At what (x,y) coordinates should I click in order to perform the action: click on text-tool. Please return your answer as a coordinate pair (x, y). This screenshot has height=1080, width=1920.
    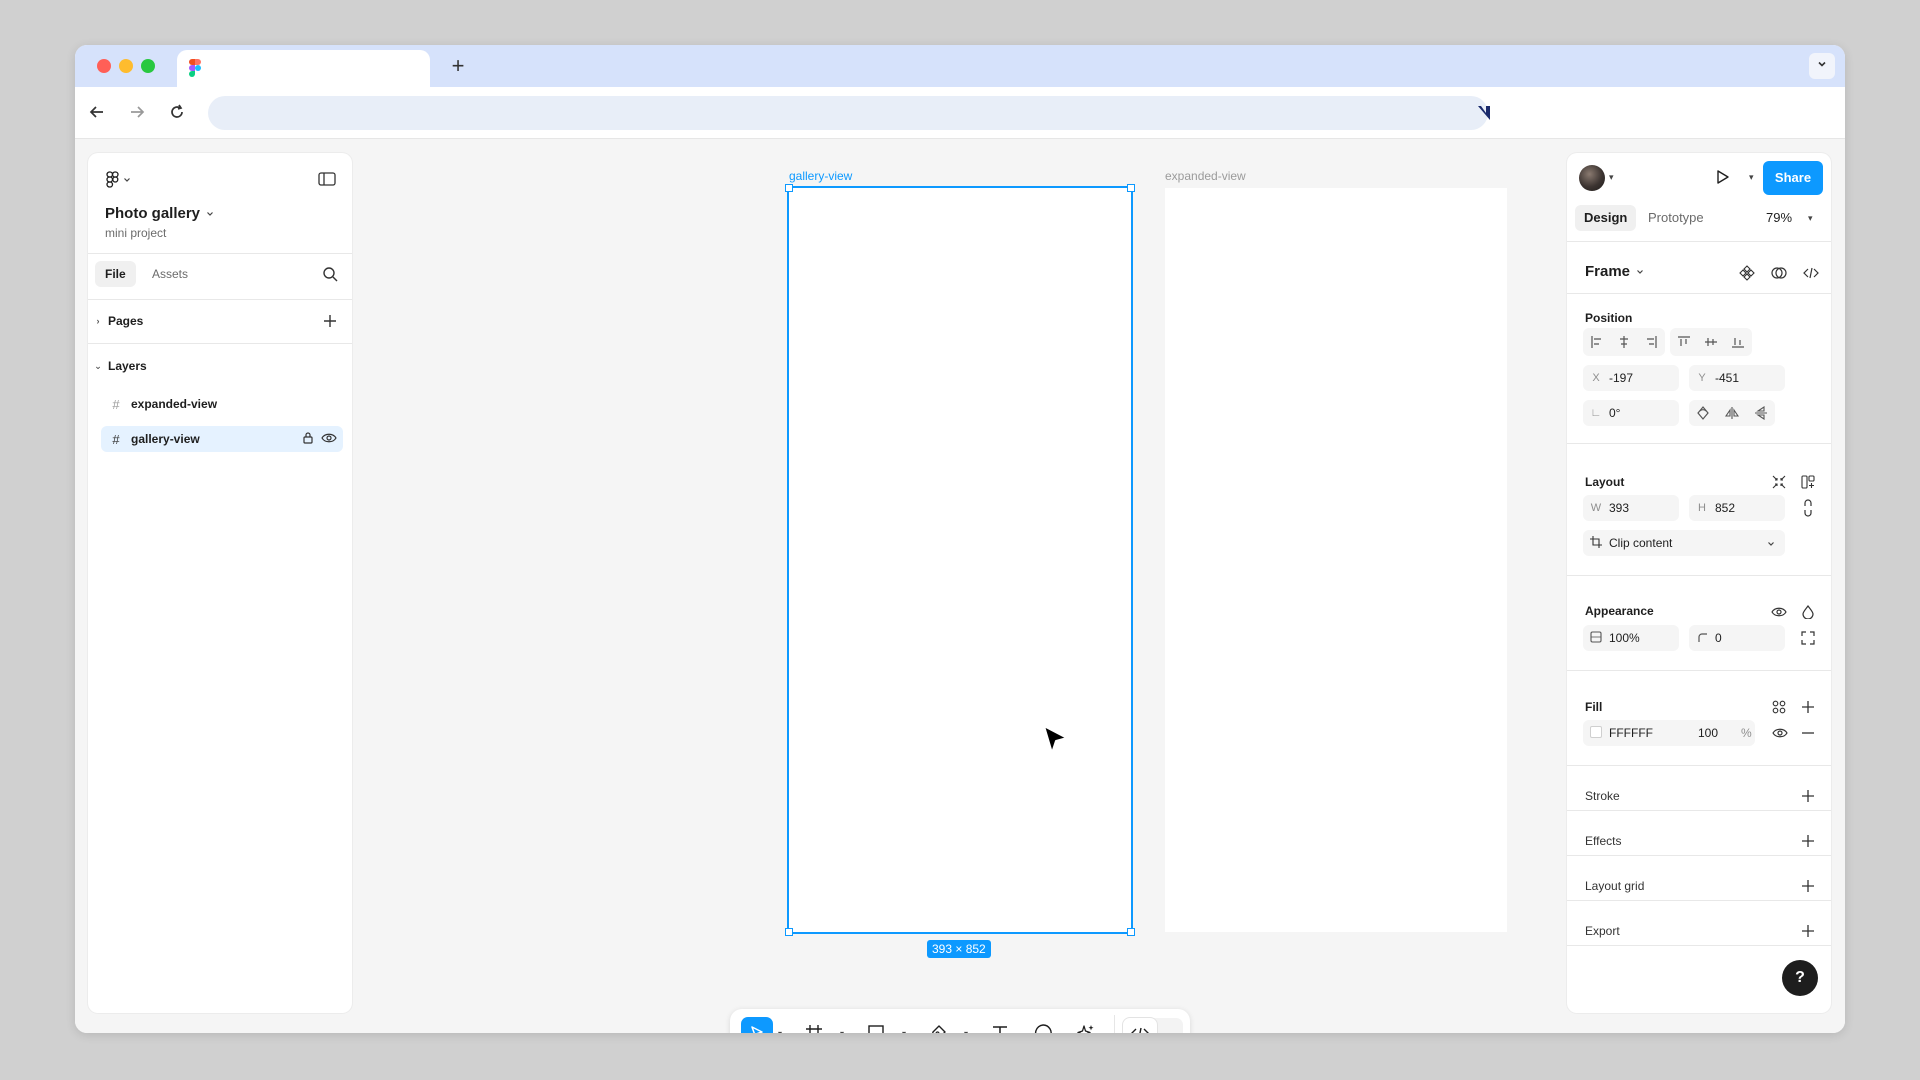
    Looking at the image, I should click on (1000, 1025).